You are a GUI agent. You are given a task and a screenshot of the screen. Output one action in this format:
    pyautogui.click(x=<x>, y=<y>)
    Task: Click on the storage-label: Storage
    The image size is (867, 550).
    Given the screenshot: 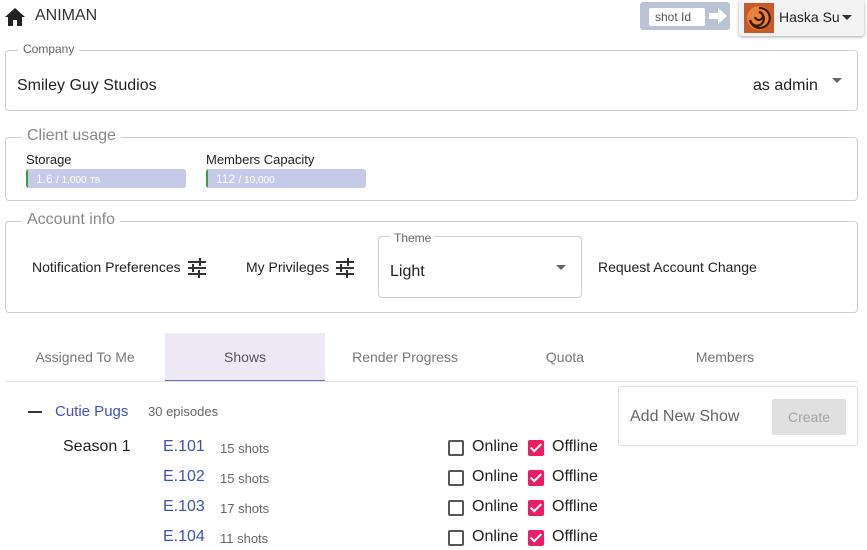 What is the action you would take?
    pyautogui.click(x=49, y=159)
    